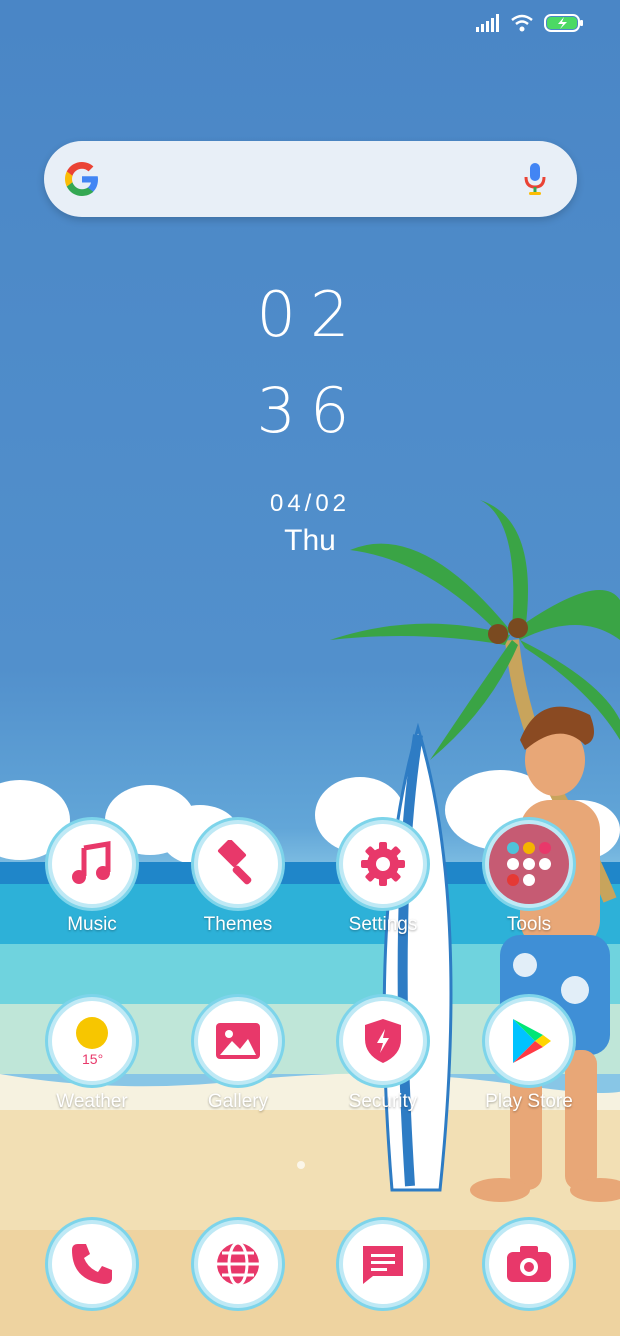  Describe the element at coordinates (532, 1041) in the screenshot. I see `play-store-icon` at that location.